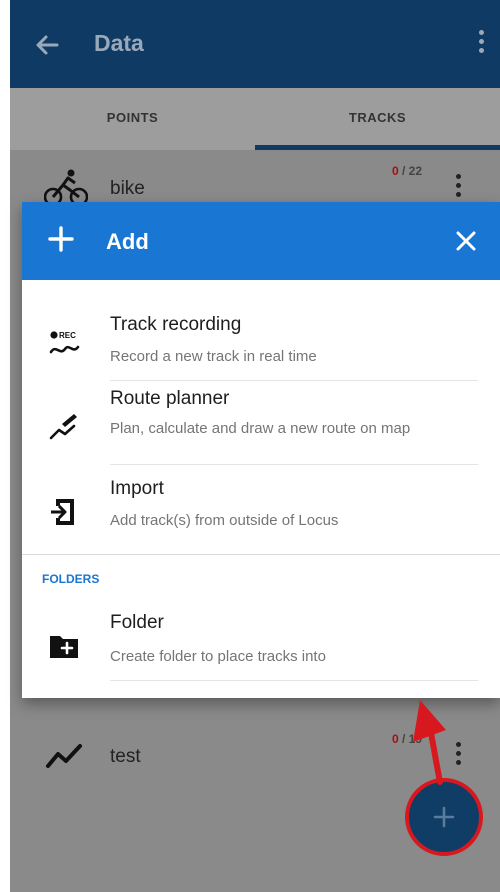 The width and height of the screenshot is (500, 892). What do you see at coordinates (466, 241) in the screenshot?
I see `close-icon` at bounding box center [466, 241].